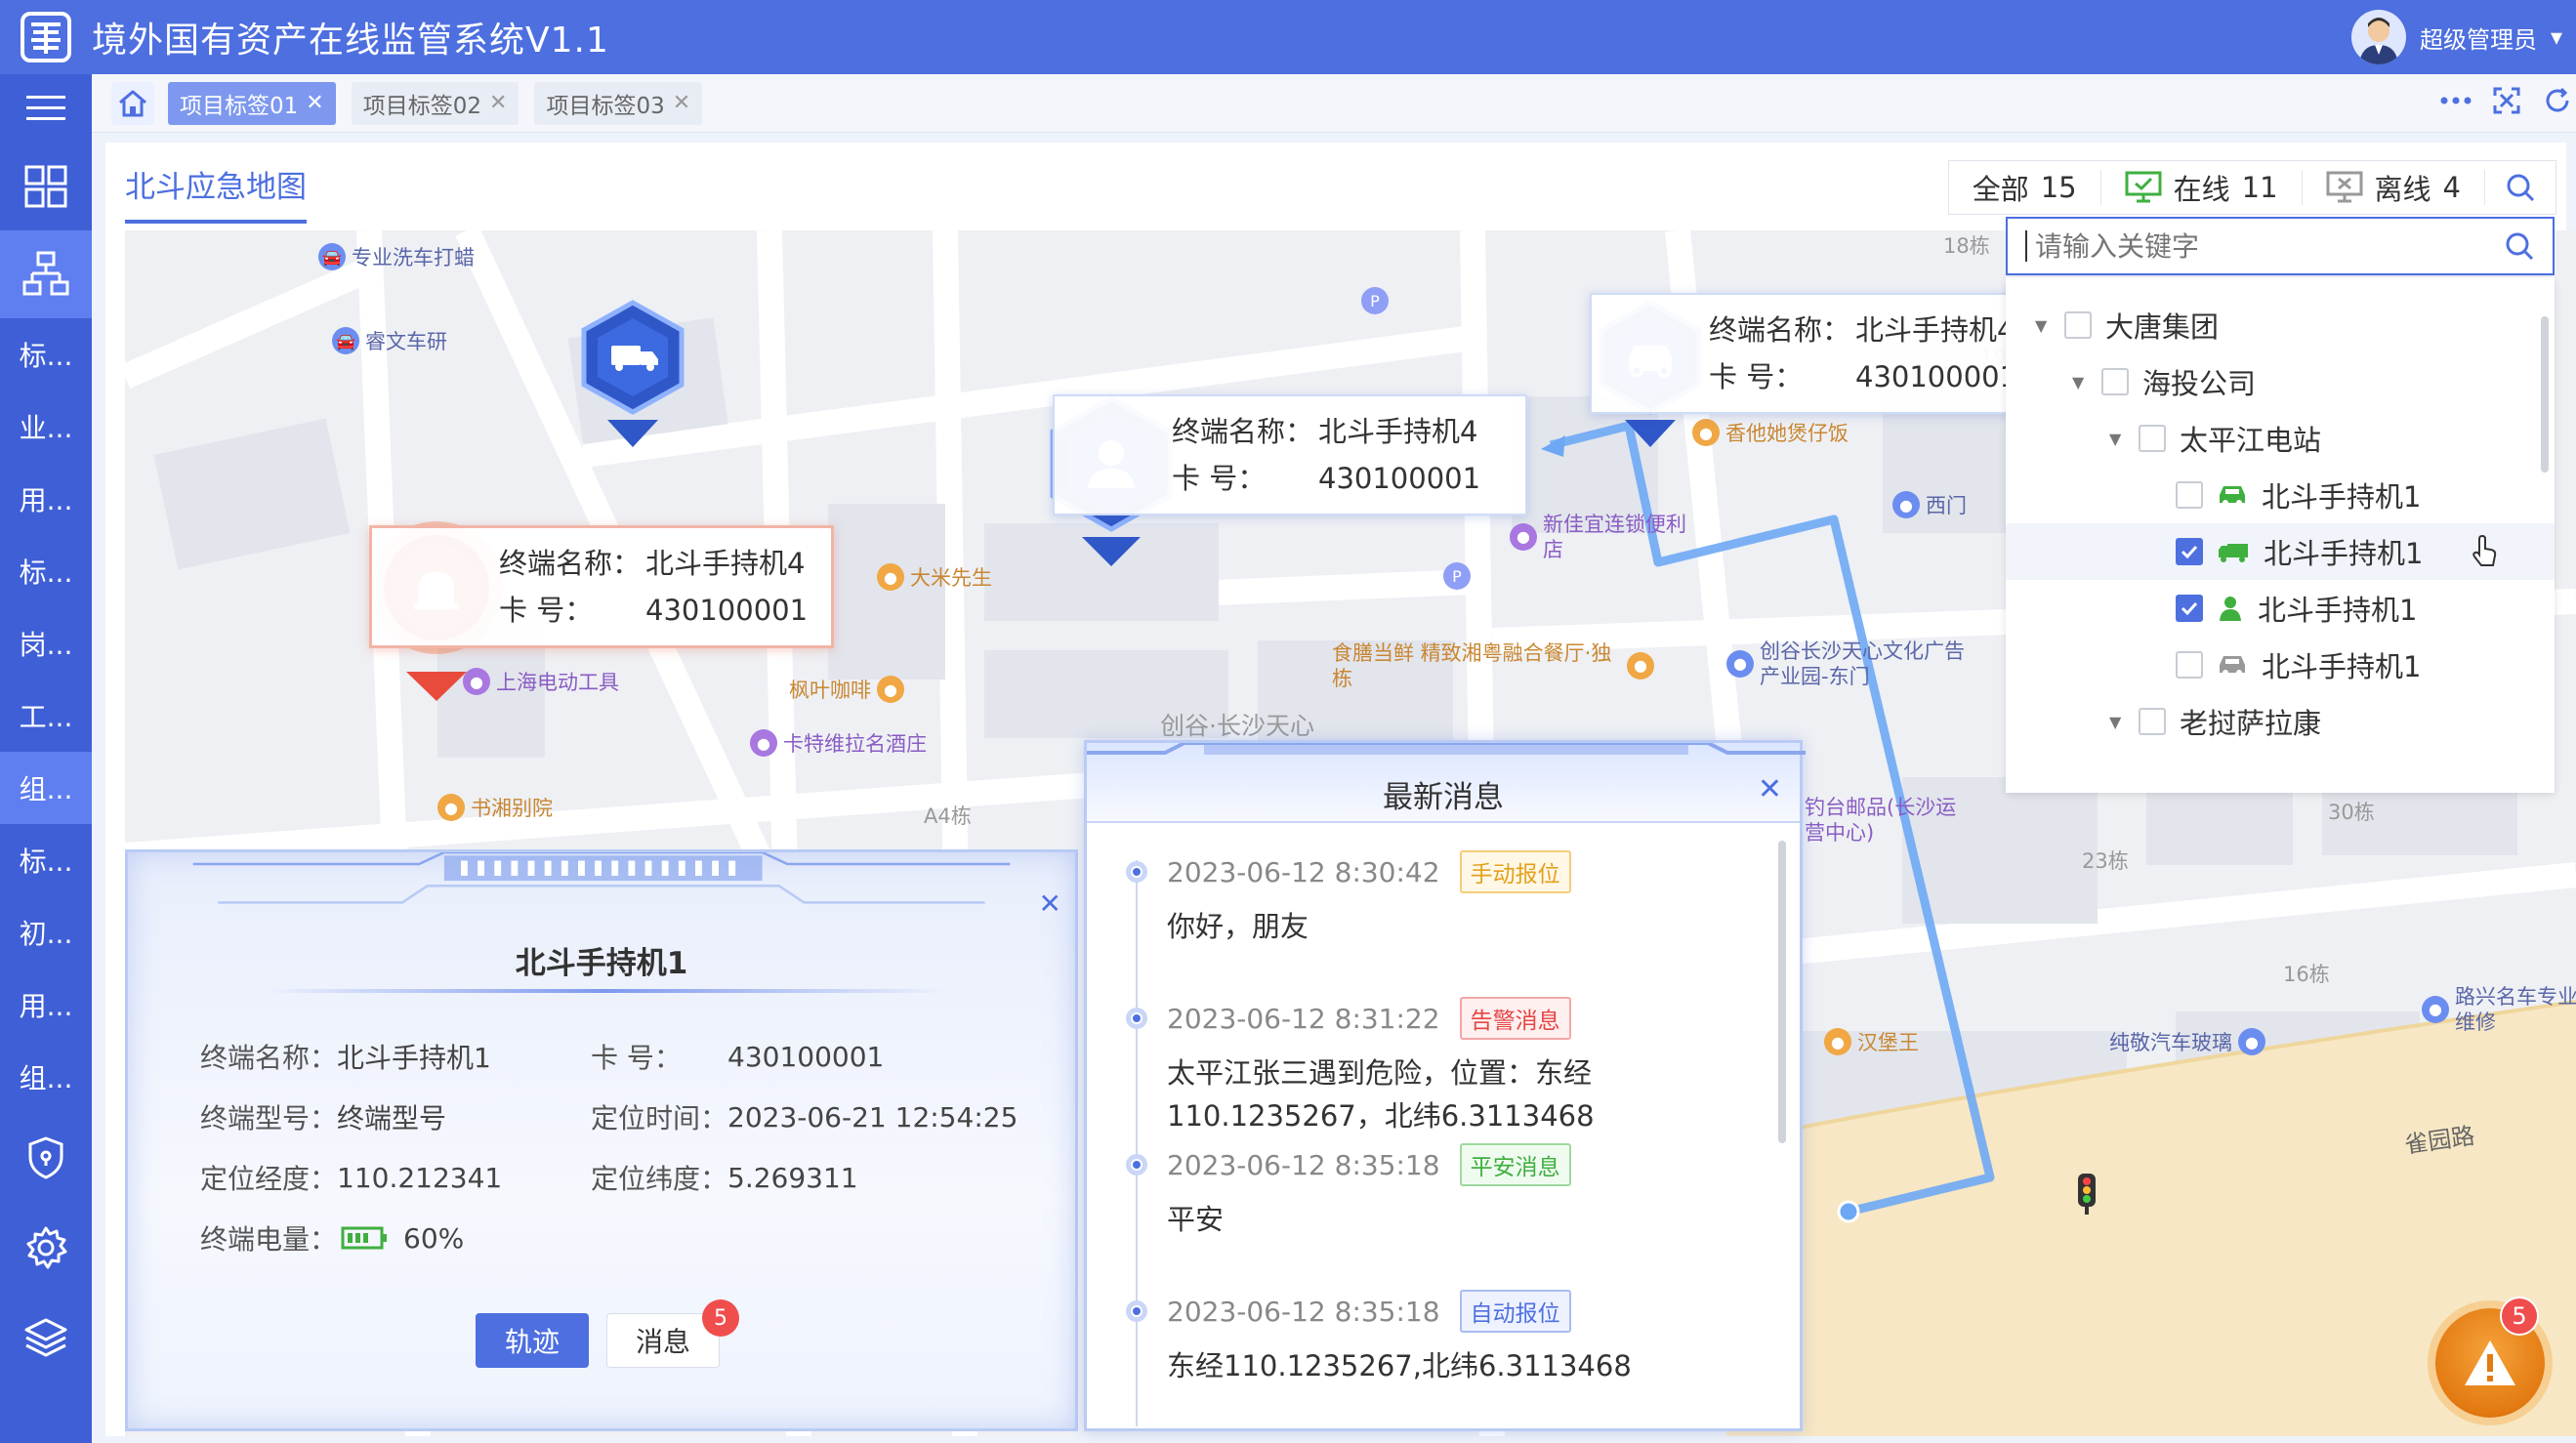 This screenshot has width=2576, height=1443. What do you see at coordinates (2506, 101) in the screenshot?
I see `fullscreen-icon` at bounding box center [2506, 101].